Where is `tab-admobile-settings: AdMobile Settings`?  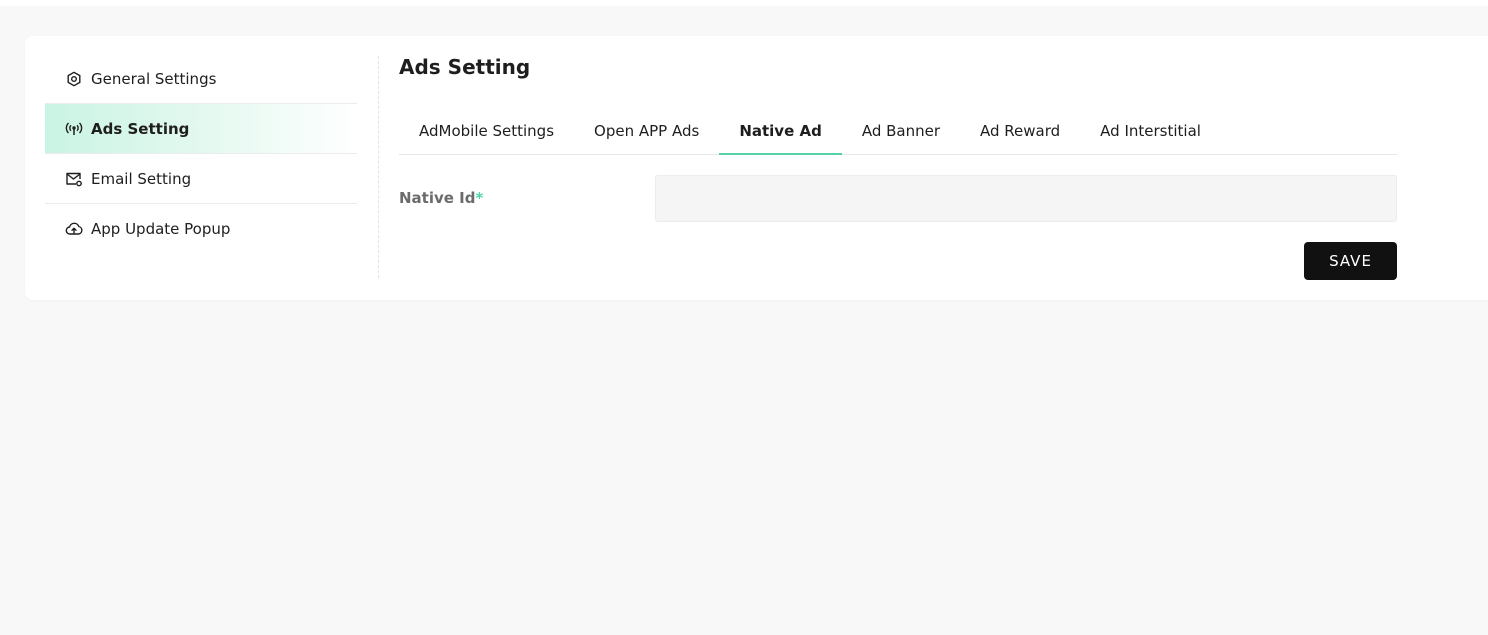
tab-admobile-settings: AdMobile Settings is located at coordinates (486, 131).